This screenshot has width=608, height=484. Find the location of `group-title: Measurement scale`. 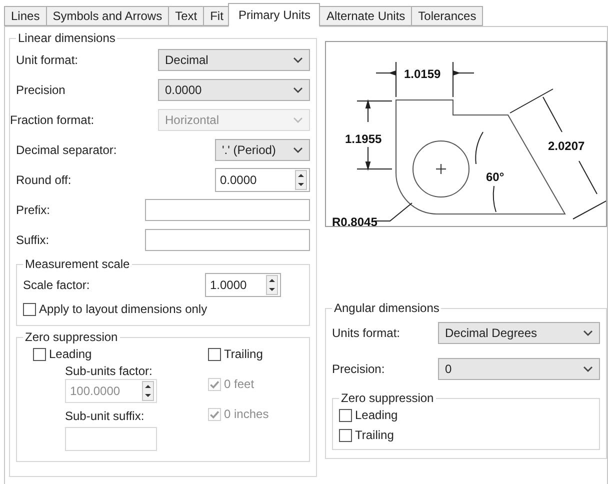

group-title: Measurement scale is located at coordinates (77, 264).